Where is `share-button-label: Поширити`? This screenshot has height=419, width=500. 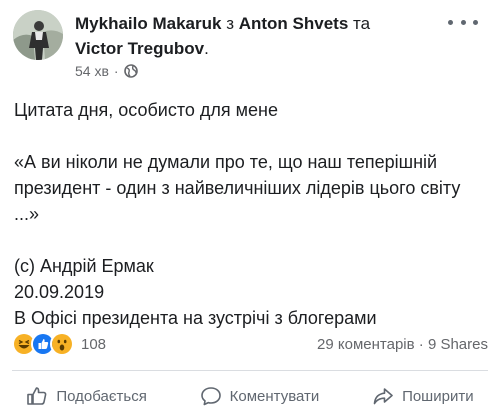
share-button-label: Поширити is located at coordinates (438, 396).